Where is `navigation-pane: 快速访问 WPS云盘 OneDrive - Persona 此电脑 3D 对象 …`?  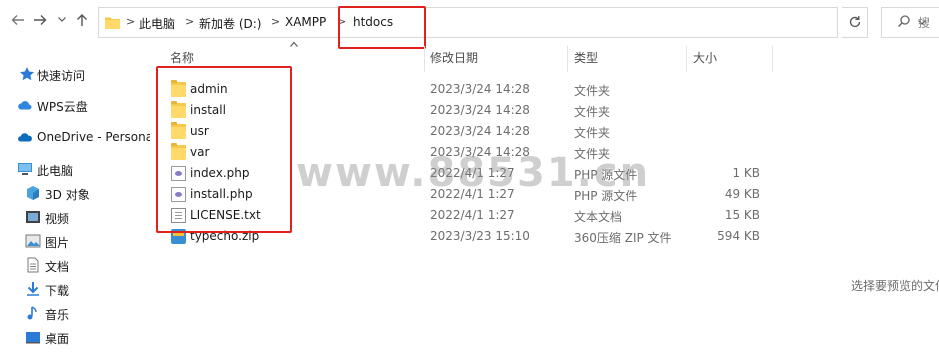
navigation-pane: 快速访问 WPS云盘 OneDrive - Persona 此电脑 3D 对象 … is located at coordinates (75, 200).